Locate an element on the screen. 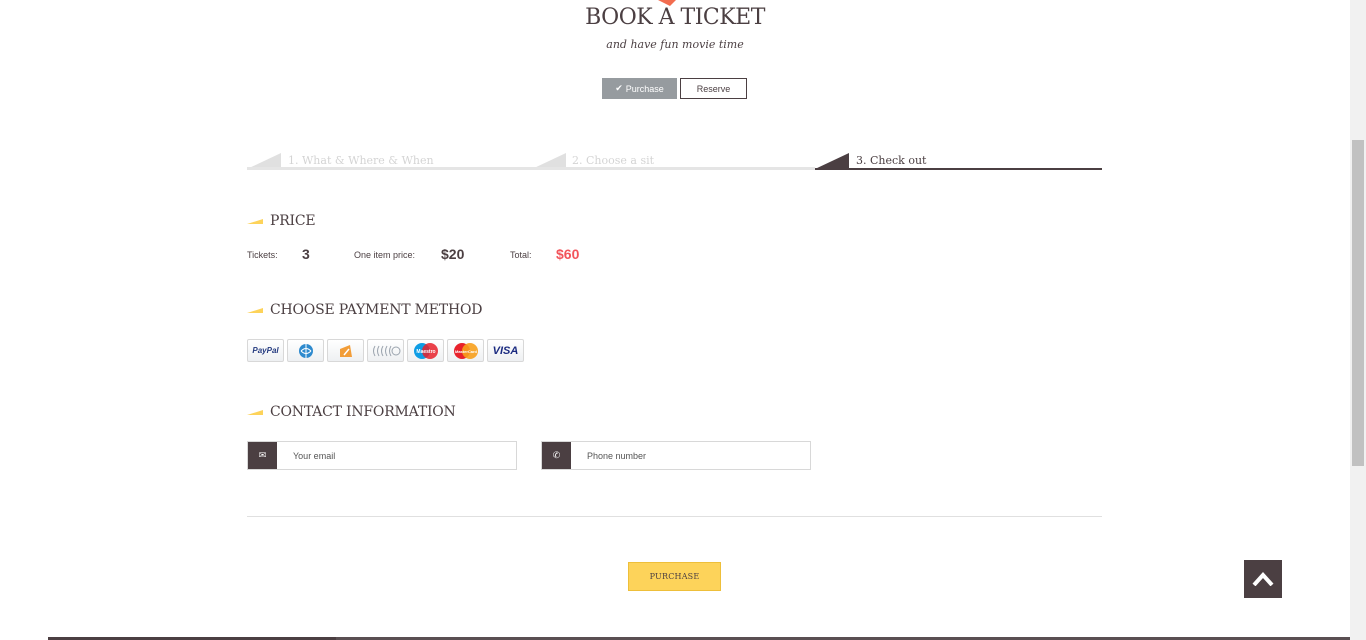  page-scrollbar is located at coordinates (1358, 320).